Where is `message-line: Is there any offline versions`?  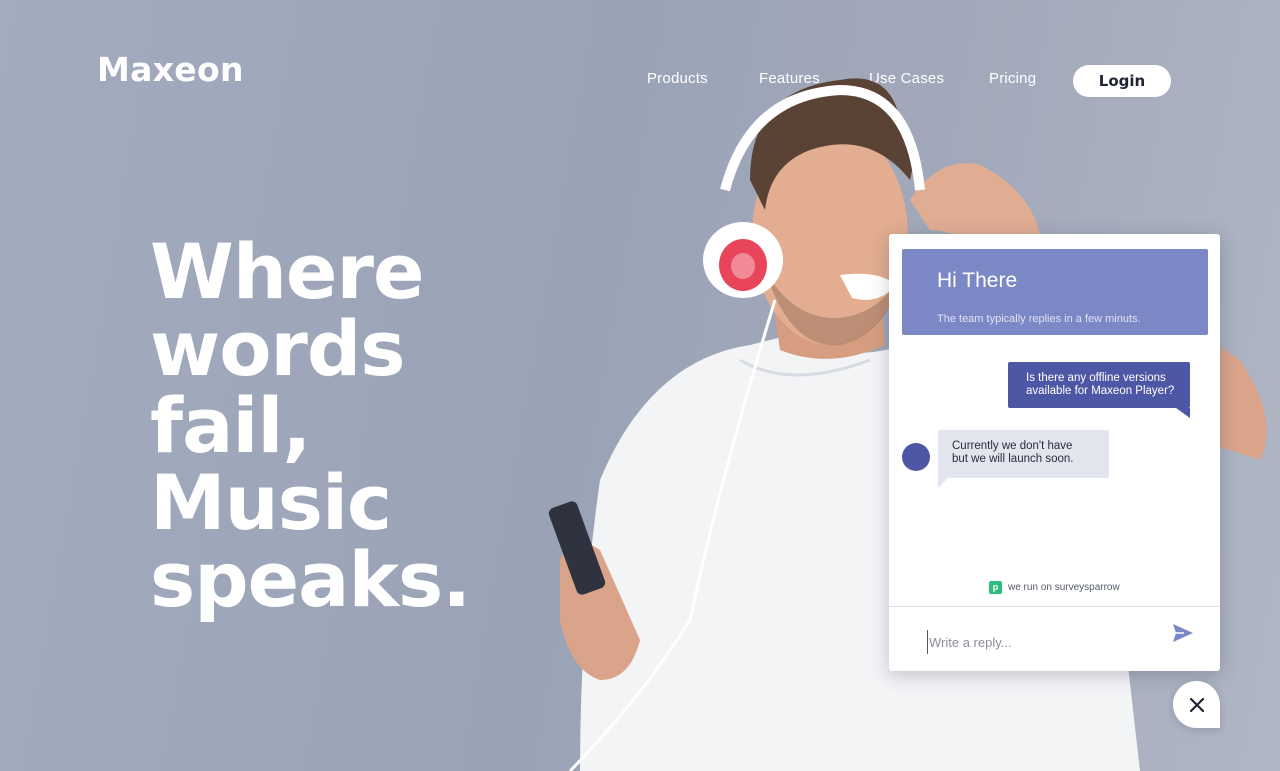 message-line: Is there any offline versions is located at coordinates (1096, 378).